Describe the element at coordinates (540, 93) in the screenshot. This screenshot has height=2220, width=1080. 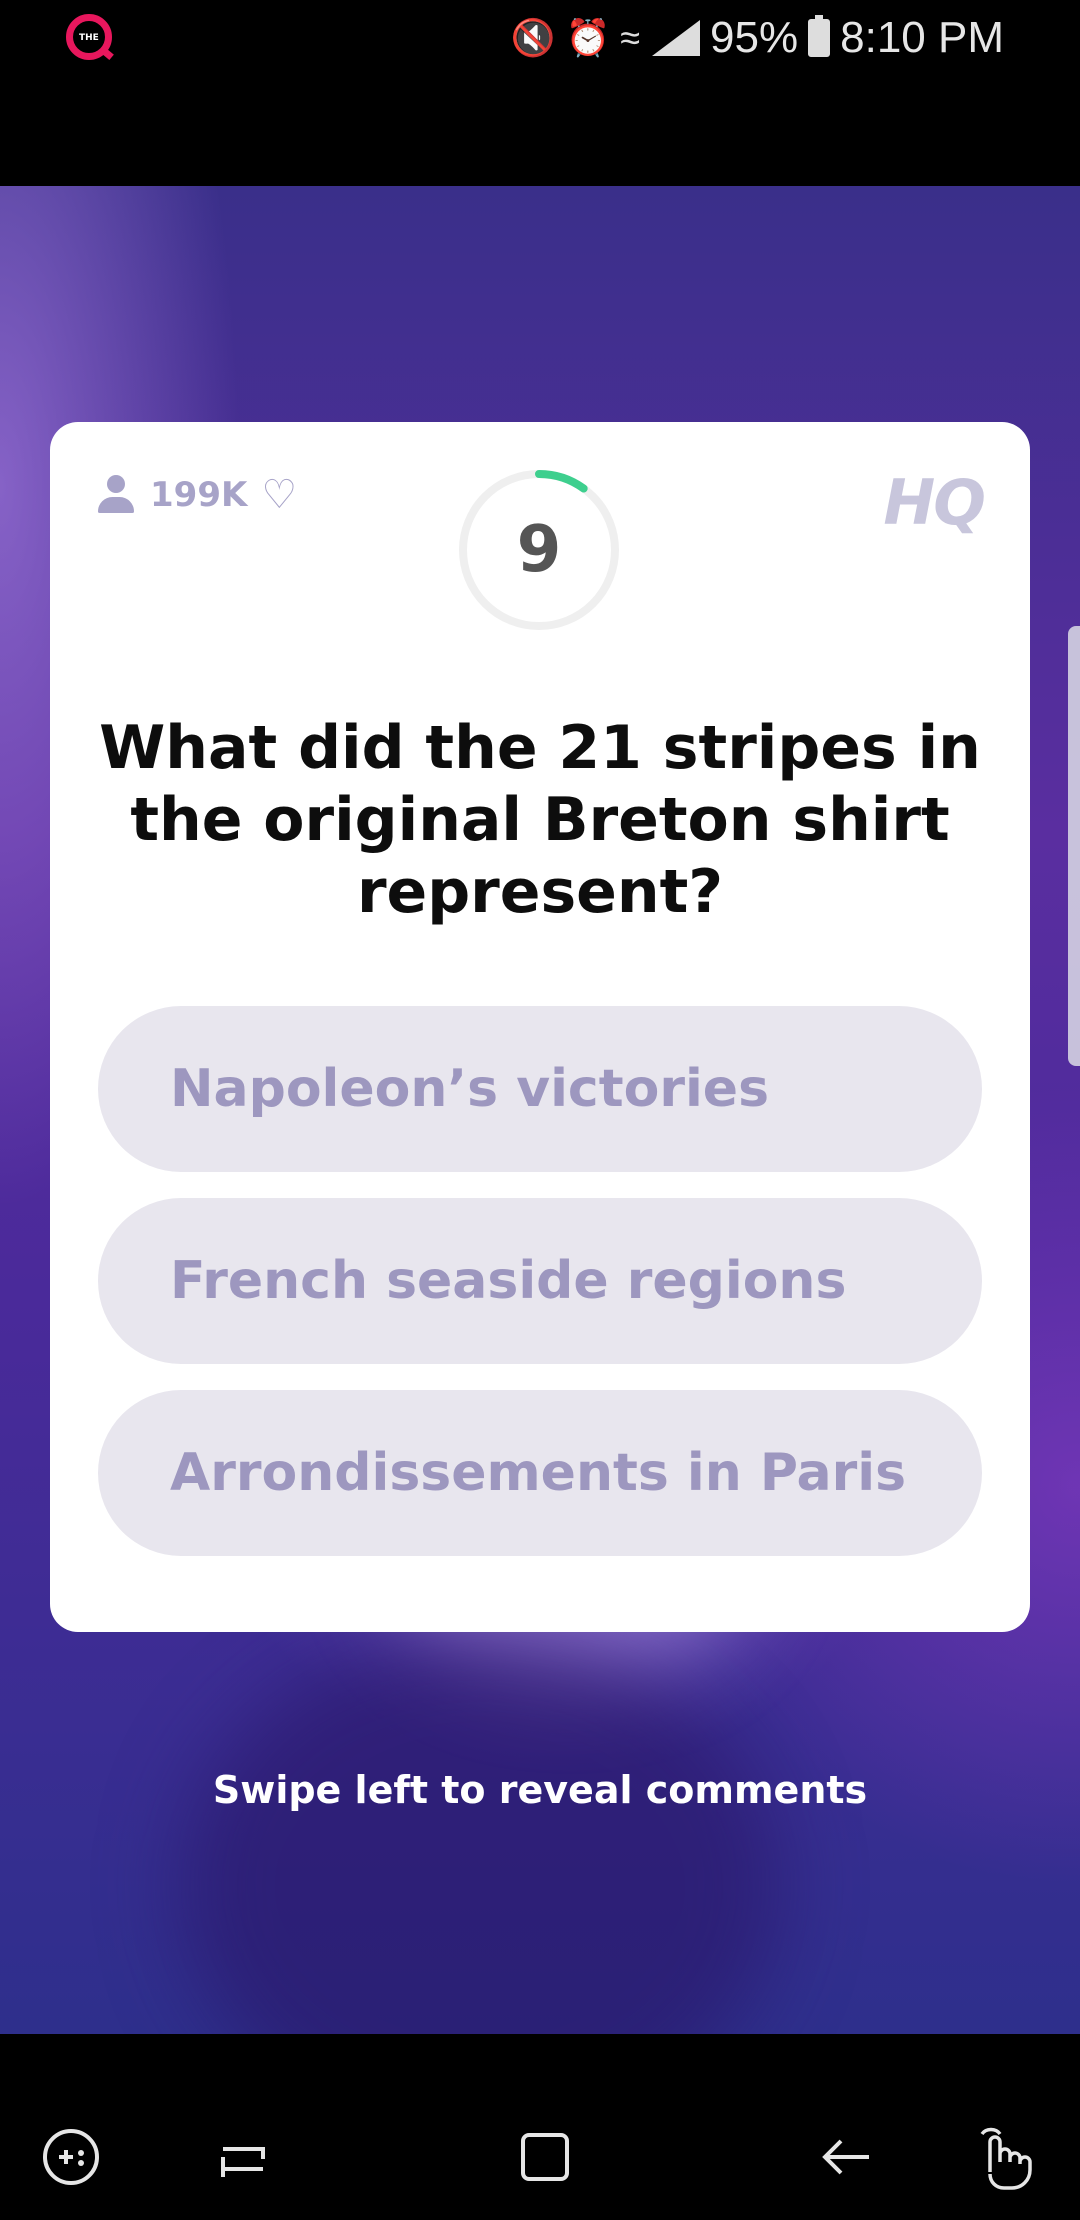
I see `status-bar: THE 🔇 ⏰ ≈ 95% 8:10 PM` at that location.